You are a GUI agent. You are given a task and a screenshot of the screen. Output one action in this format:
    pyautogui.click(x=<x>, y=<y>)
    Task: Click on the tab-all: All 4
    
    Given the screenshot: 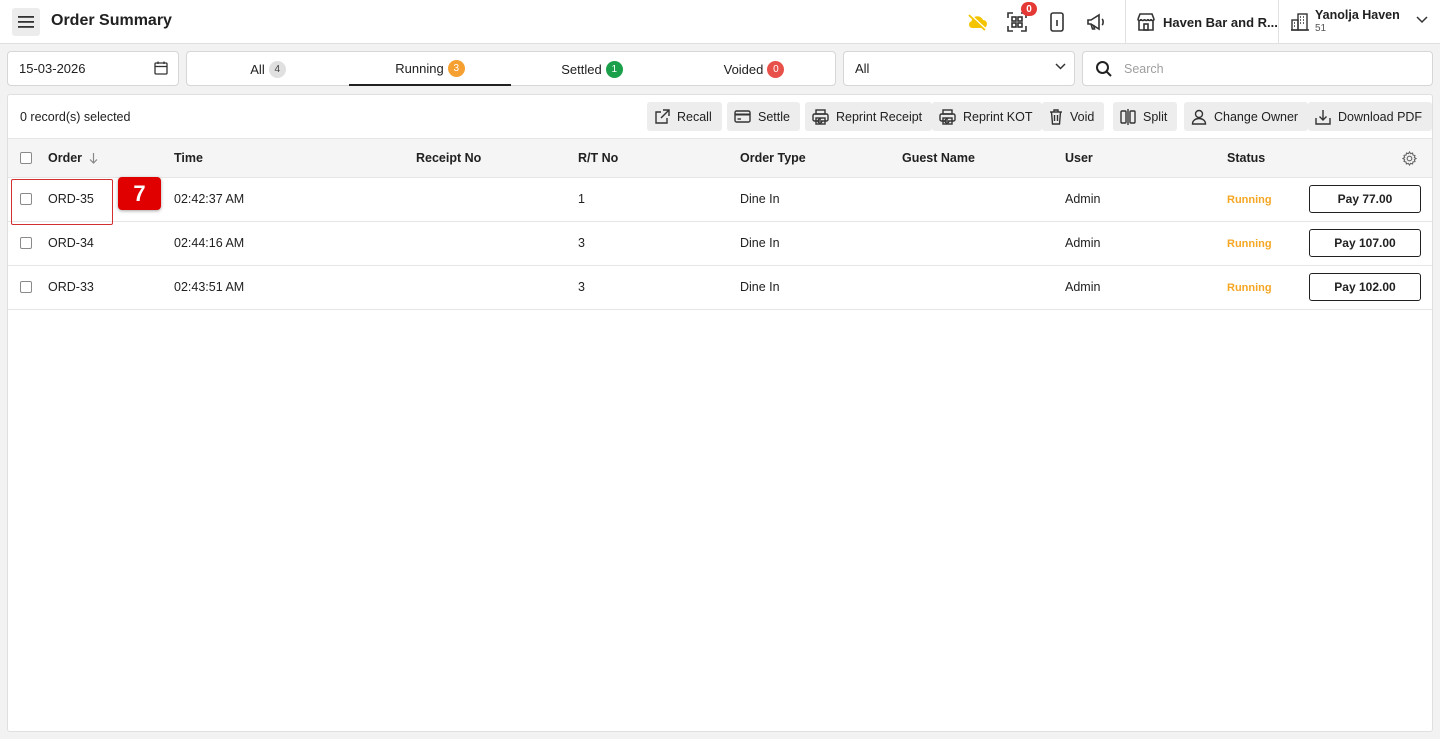 What is the action you would take?
    pyautogui.click(x=268, y=69)
    